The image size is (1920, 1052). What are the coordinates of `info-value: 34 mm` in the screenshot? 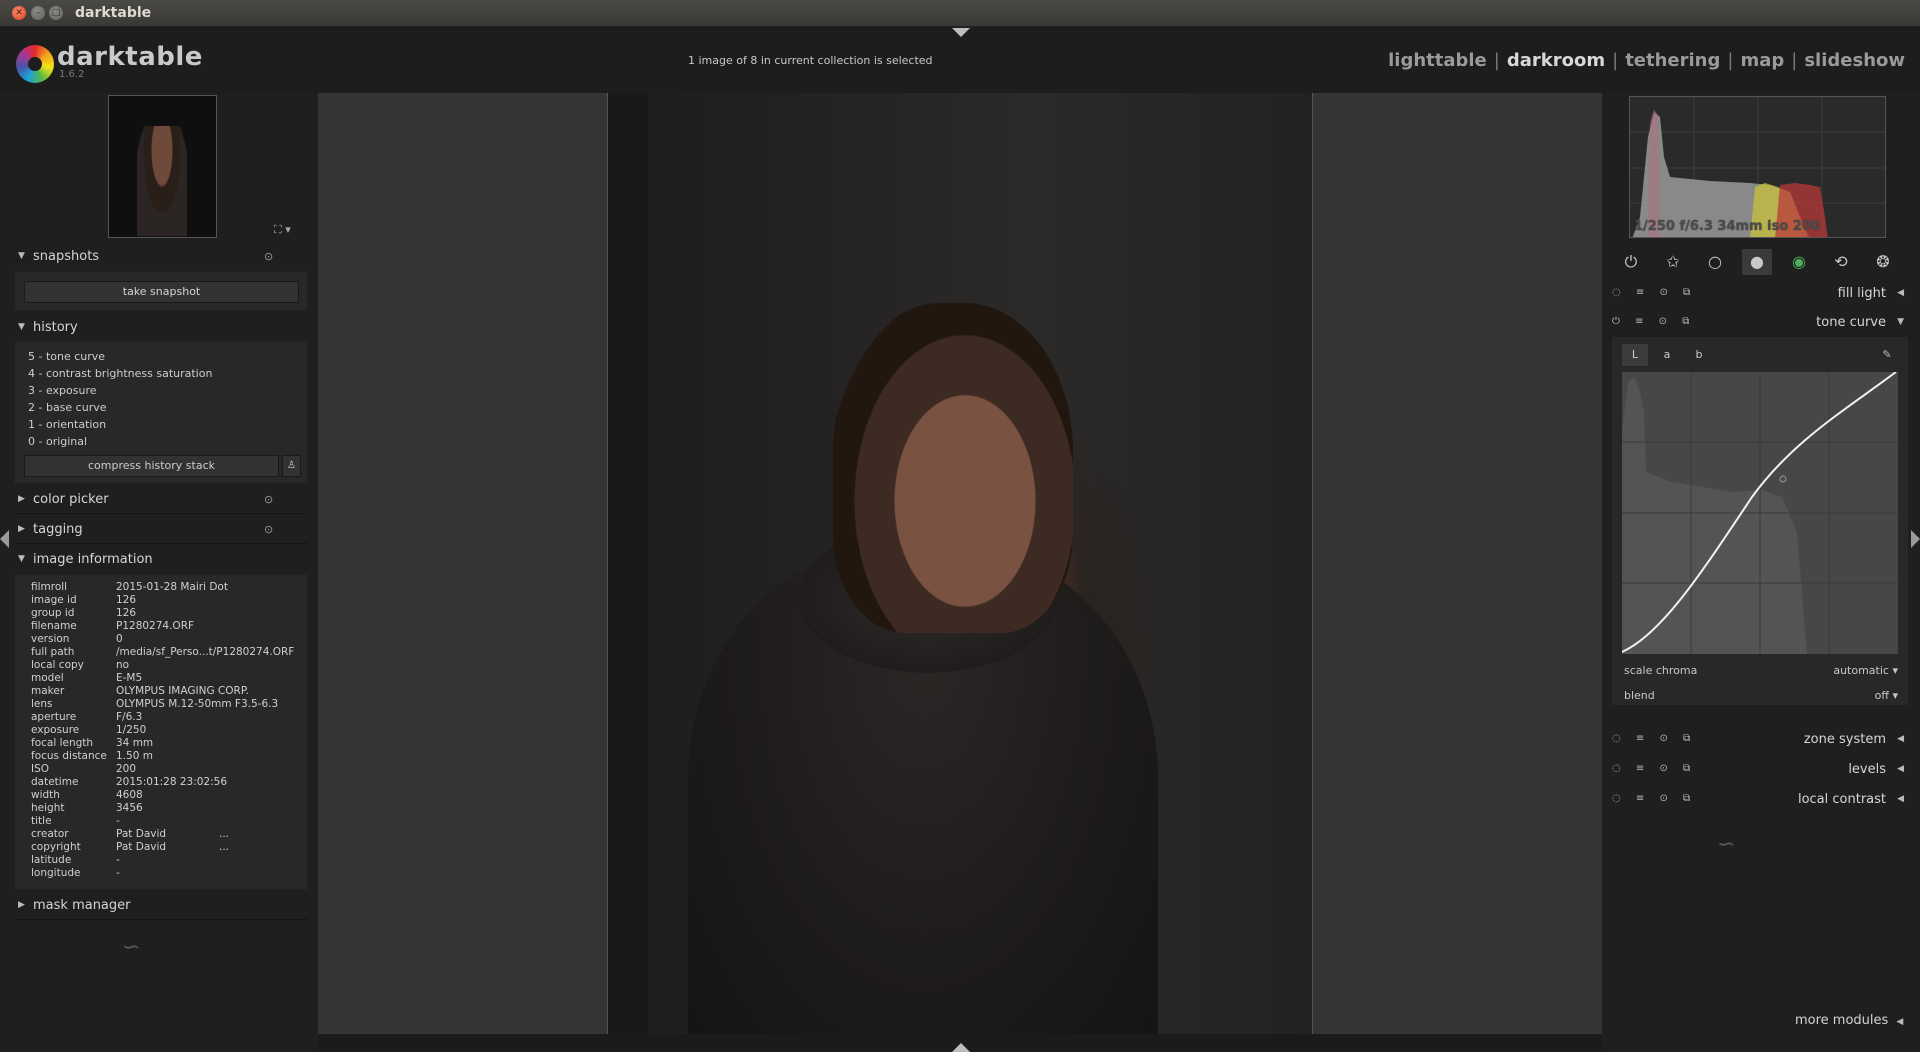 It's located at (135, 743).